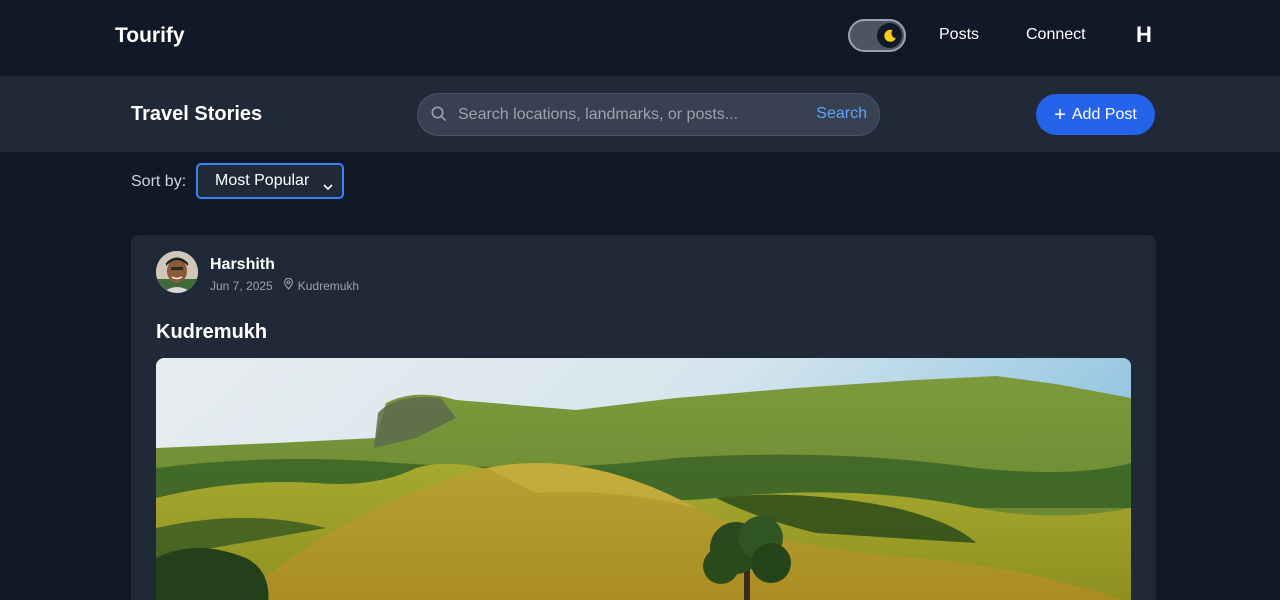 The height and width of the screenshot is (600, 1280). What do you see at coordinates (439, 114) in the screenshot?
I see `search-icon` at bounding box center [439, 114].